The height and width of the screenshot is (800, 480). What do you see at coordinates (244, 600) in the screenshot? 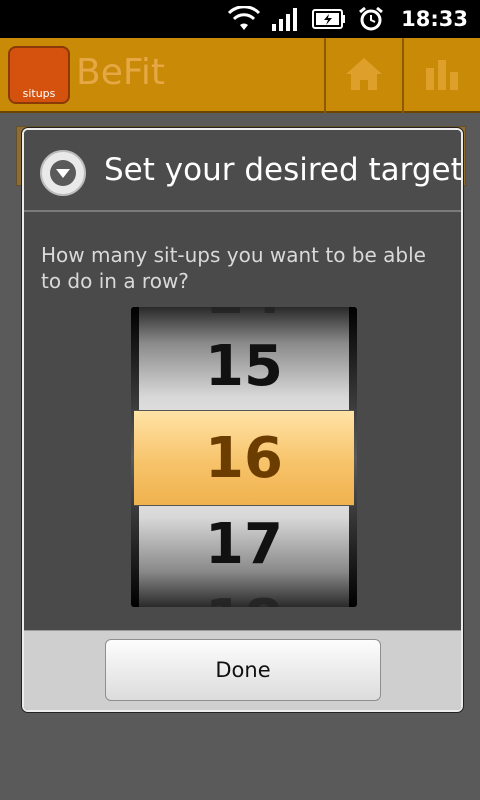
I see `picker-value-partial-below: 18` at bounding box center [244, 600].